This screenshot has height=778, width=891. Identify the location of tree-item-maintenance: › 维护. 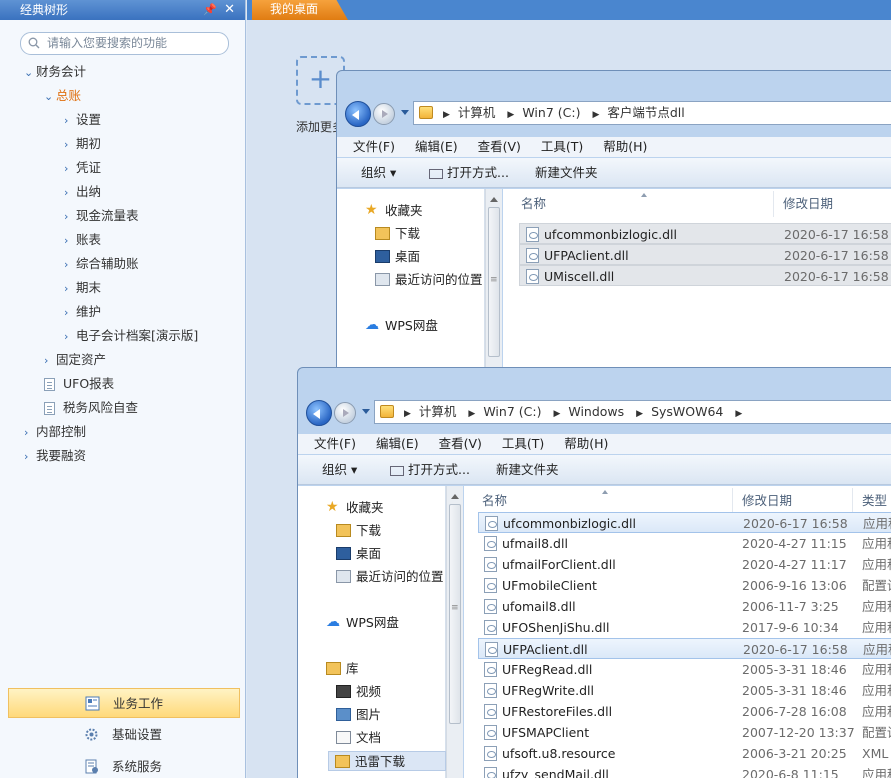
(82, 312).